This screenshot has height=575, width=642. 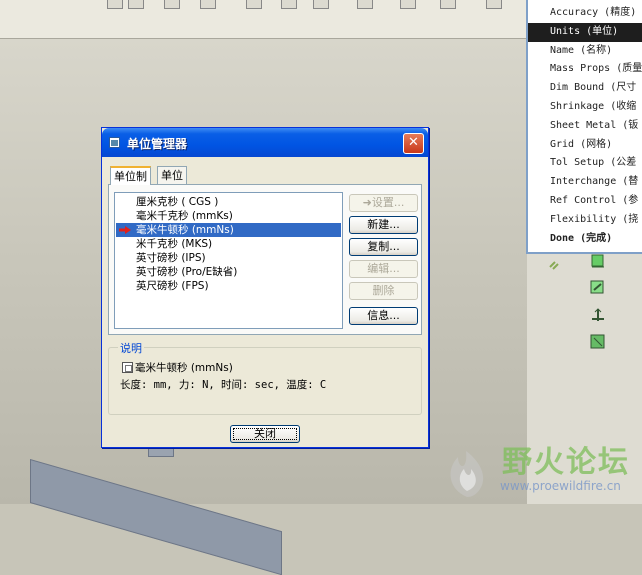 What do you see at coordinates (585, 51) in the screenshot?
I see `menu-item-name: Name (名称)` at bounding box center [585, 51].